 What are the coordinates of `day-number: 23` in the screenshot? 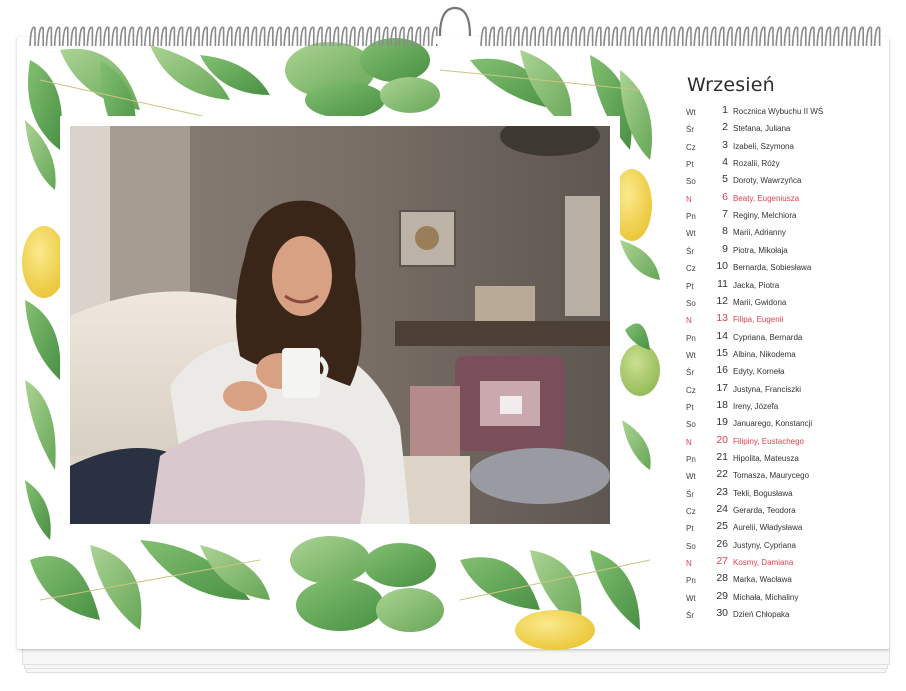 It's located at (722, 491).